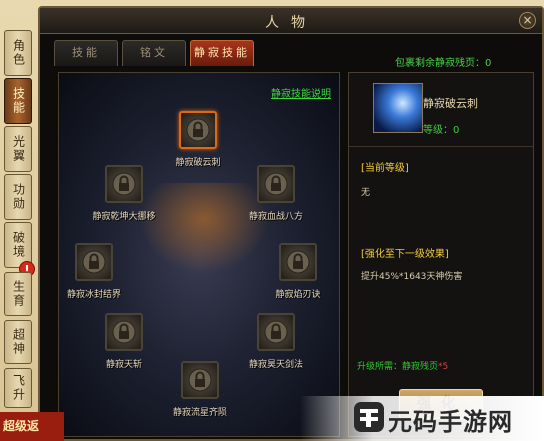 This screenshot has width=544, height=441. What do you see at coordinates (405, 254) in the screenshot?
I see `next-level-header: [强化至下一级效果]` at bounding box center [405, 254].